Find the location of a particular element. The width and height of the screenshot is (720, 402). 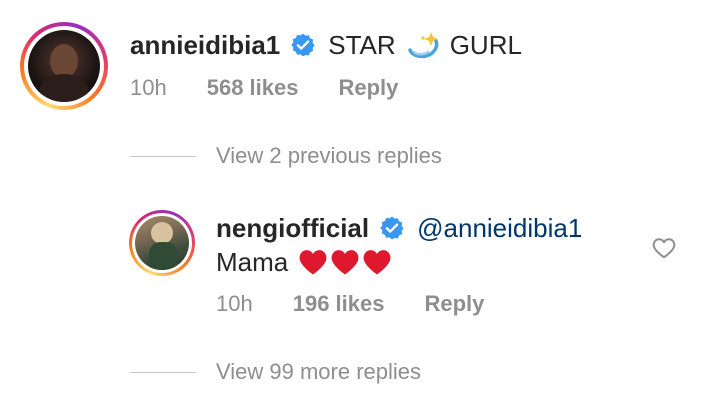

view-previous-replies-button: View 2 previous replies is located at coordinates (329, 156).